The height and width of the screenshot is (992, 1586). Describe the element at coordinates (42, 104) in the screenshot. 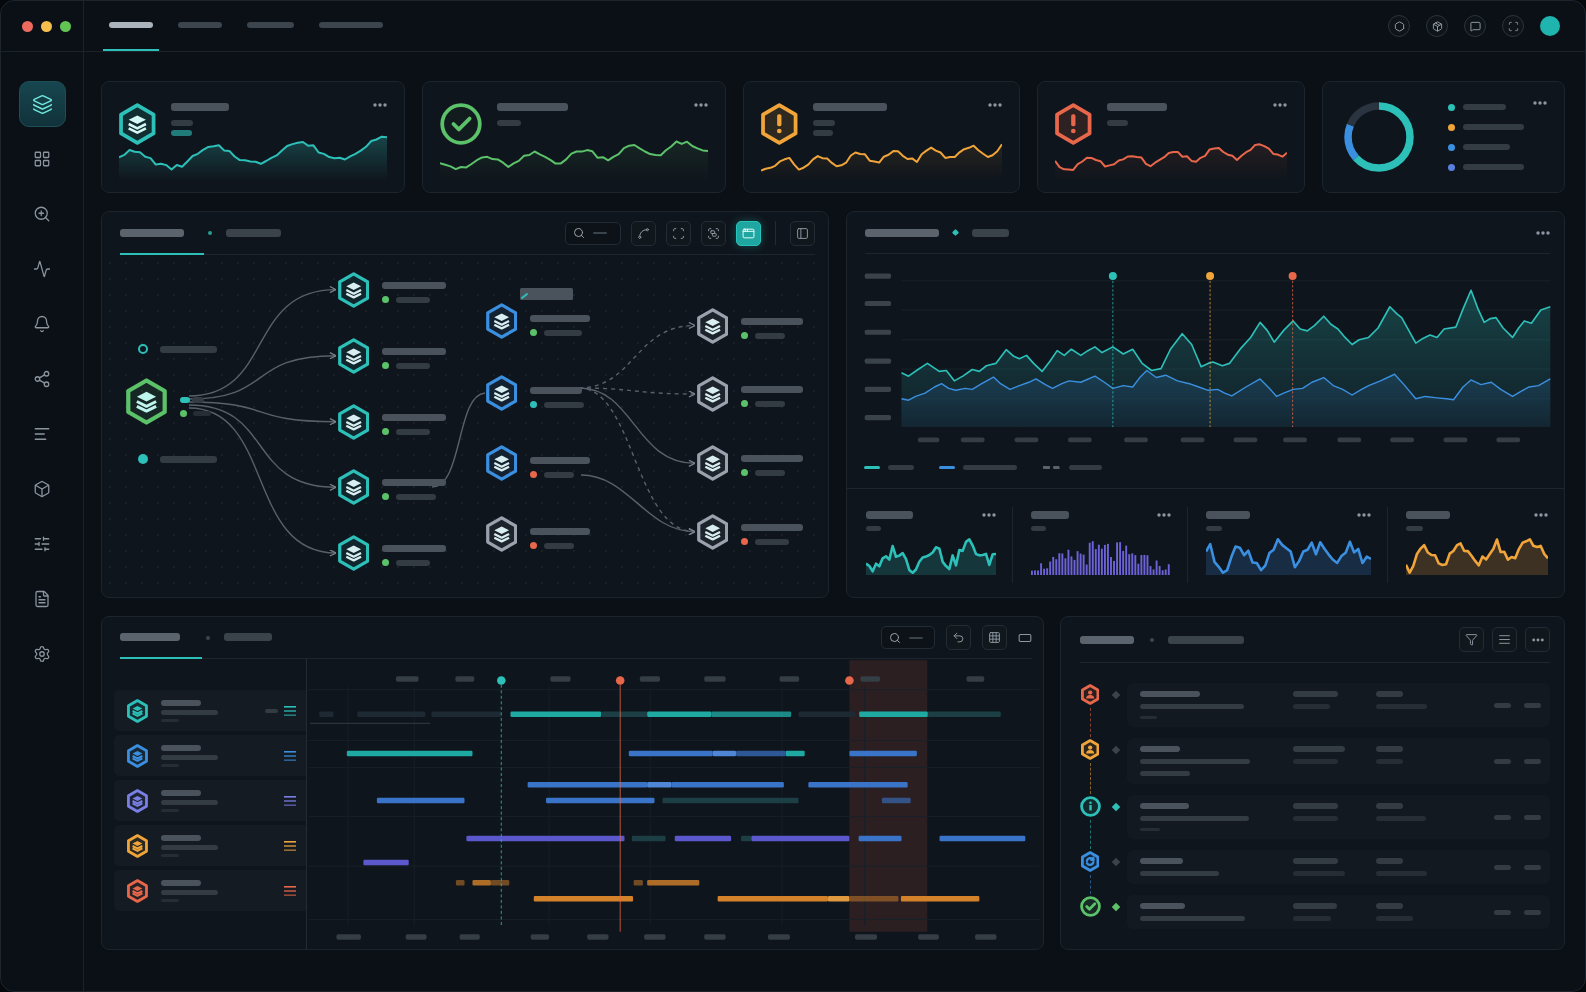

I see `sidebar-item` at that location.